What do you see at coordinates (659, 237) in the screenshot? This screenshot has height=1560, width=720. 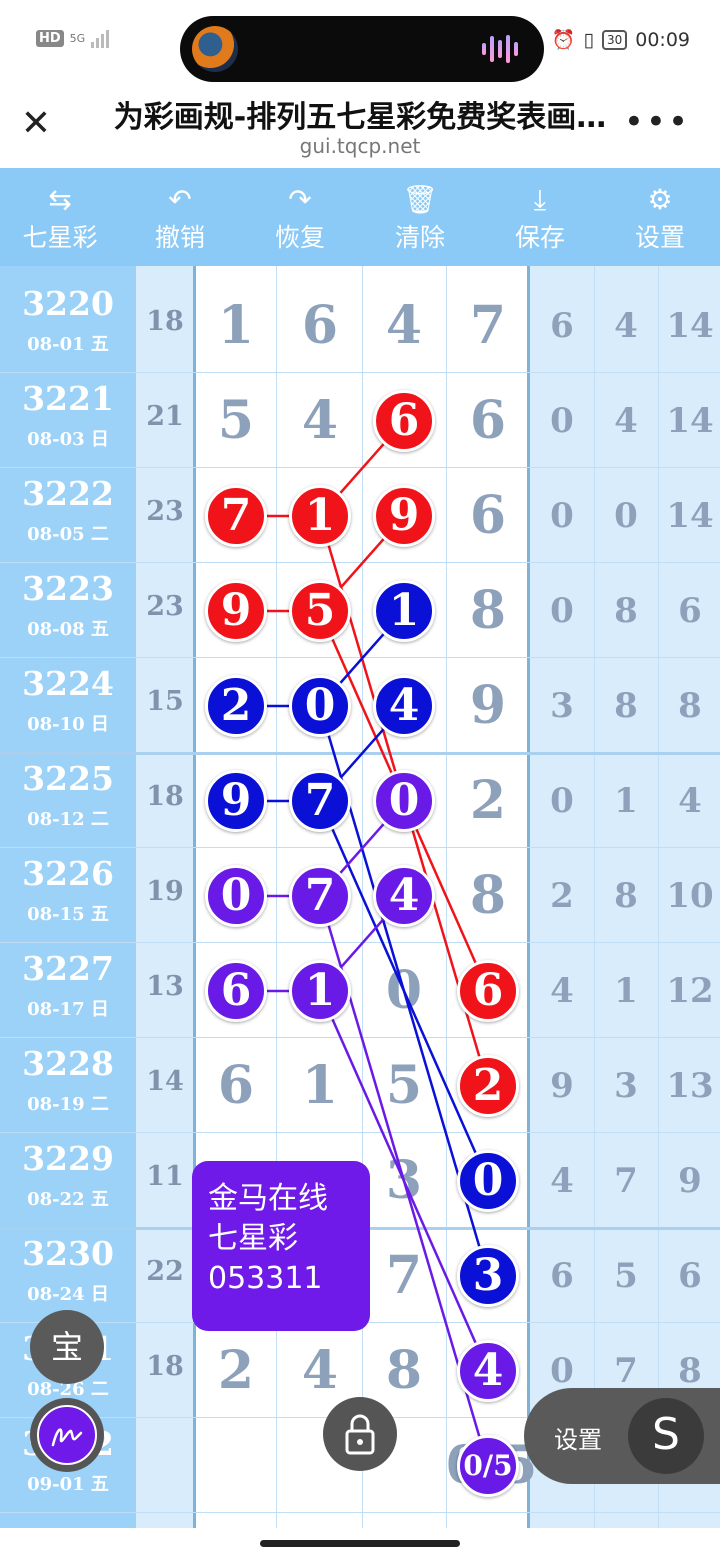 I see `tool-label: 设置` at bounding box center [659, 237].